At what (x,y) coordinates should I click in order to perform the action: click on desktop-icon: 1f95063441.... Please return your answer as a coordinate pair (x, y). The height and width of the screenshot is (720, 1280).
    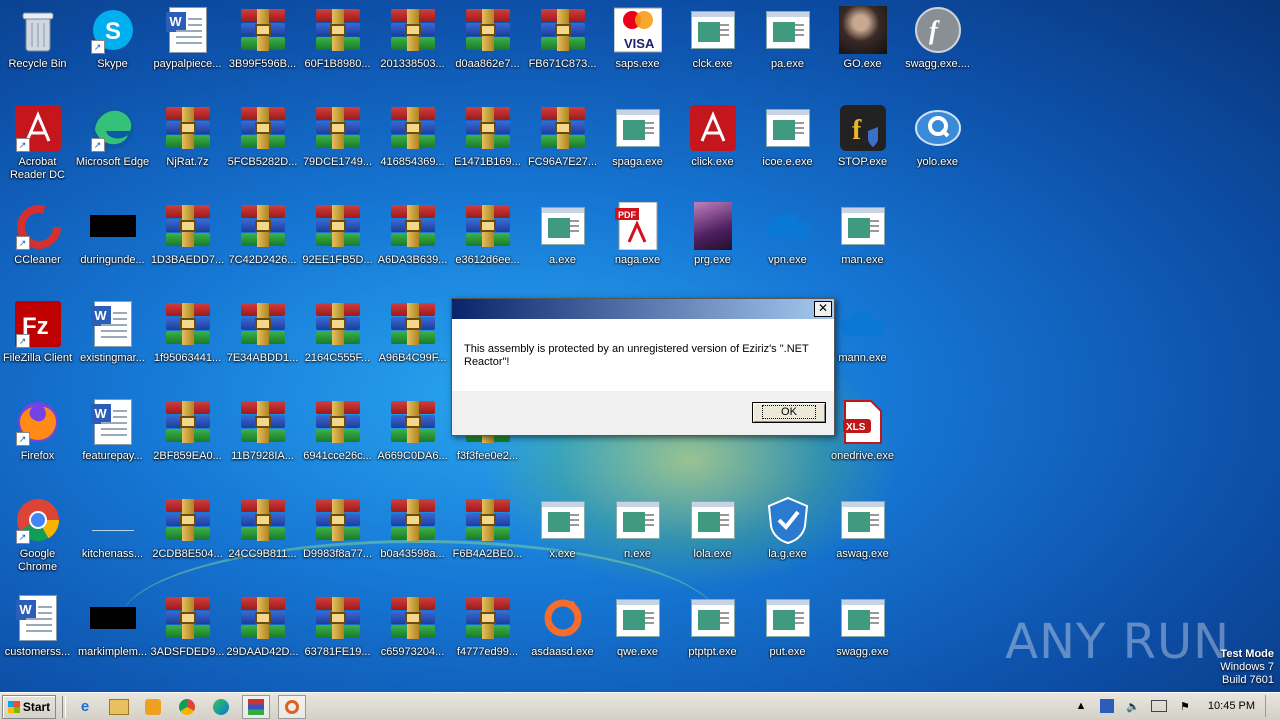
    Looking at the image, I should click on (187, 342).